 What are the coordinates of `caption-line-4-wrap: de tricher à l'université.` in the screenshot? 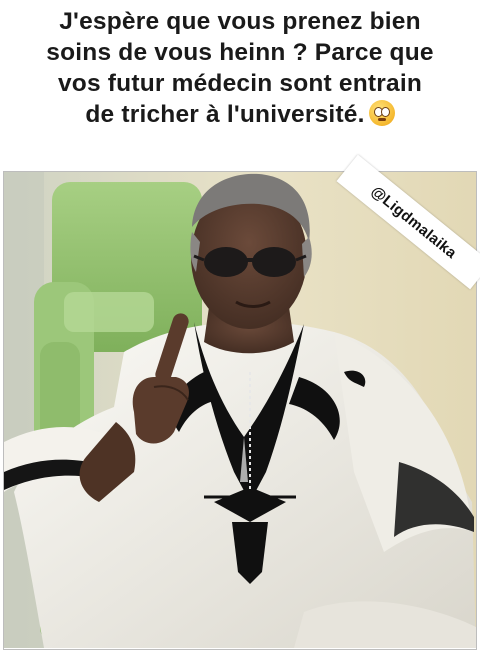 It's located at (240, 114).